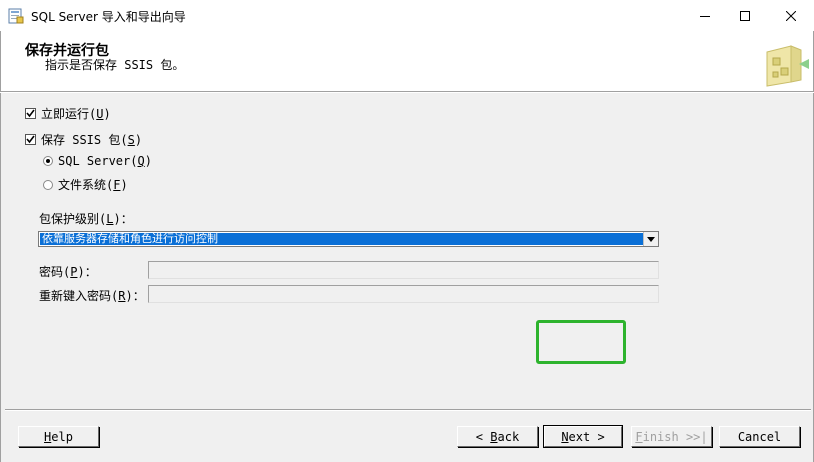 Image resolution: width=814 pixels, height=462 pixels. Describe the element at coordinates (341, 239) in the screenshot. I see `protection-level-value: 依靠服务器存储和角色进行访问控制` at that location.